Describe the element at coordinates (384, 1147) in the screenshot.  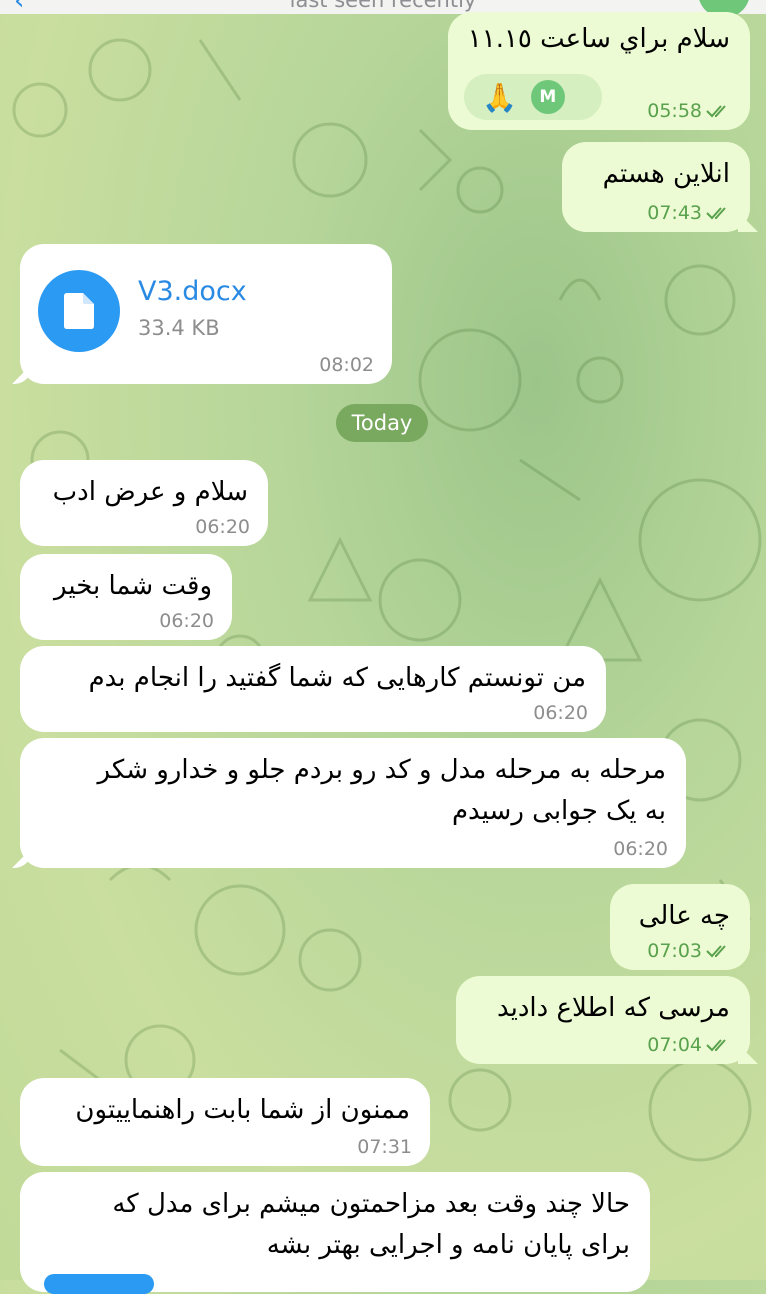
I see `message-time: 07:31` at that location.